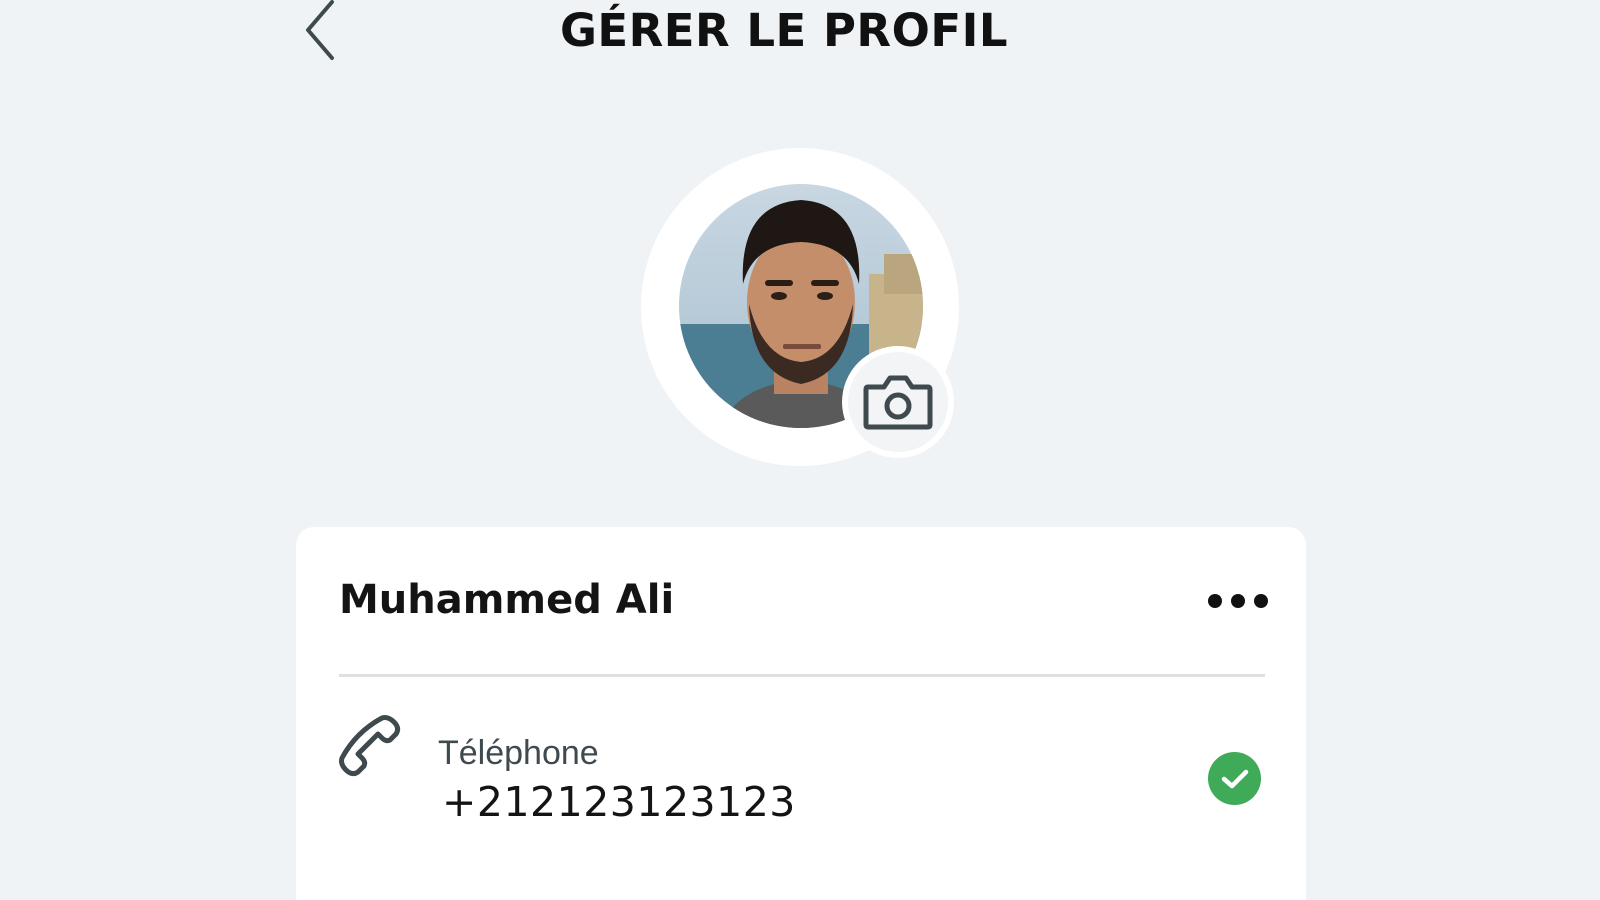 The width and height of the screenshot is (1600, 900). Describe the element at coordinates (802, 675) in the screenshot. I see `divider` at that location.